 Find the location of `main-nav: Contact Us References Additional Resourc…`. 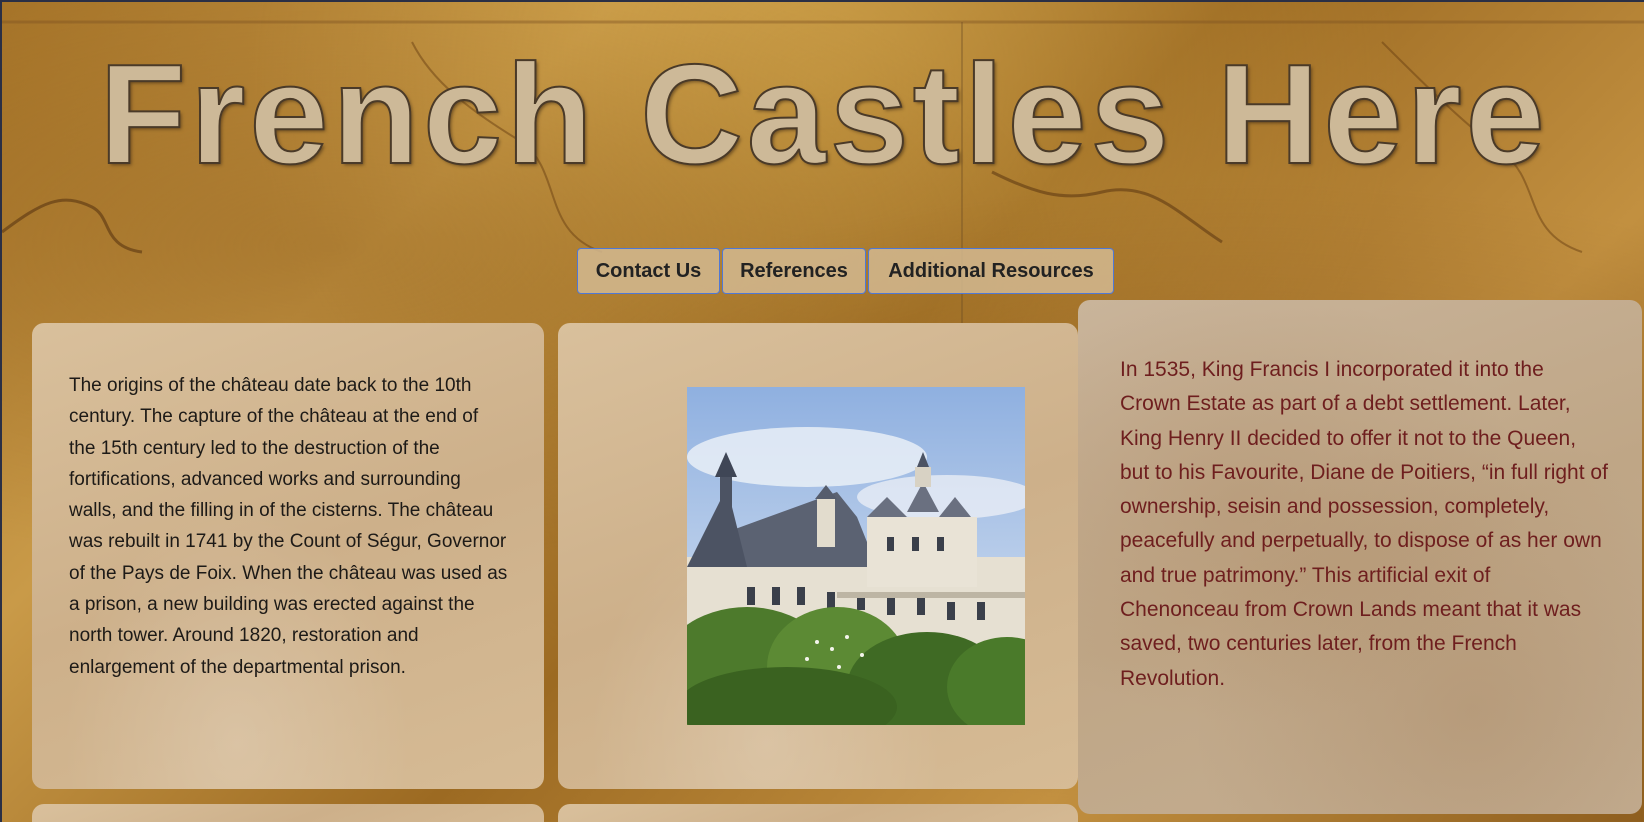

main-nav: Contact Us References Additional Resourc… is located at coordinates (845, 271).